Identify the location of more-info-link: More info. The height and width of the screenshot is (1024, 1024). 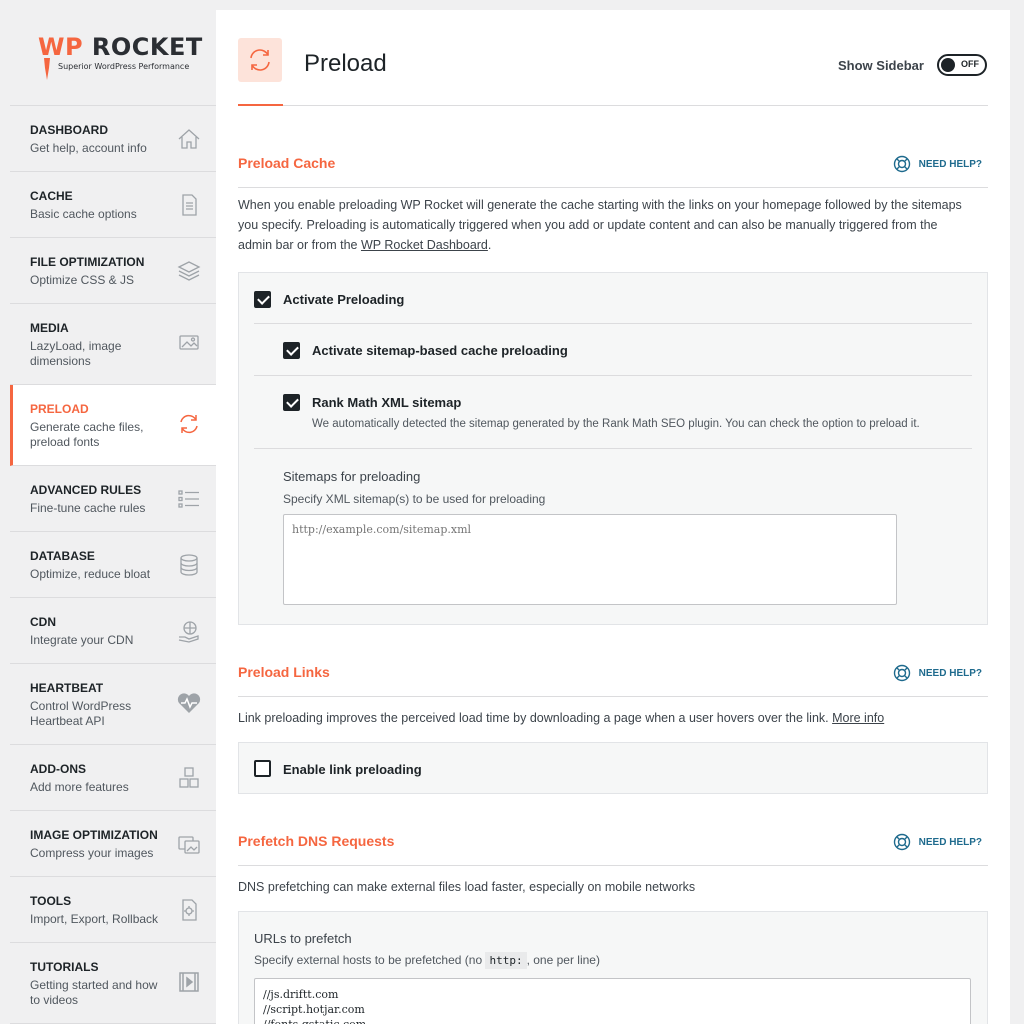
(858, 718).